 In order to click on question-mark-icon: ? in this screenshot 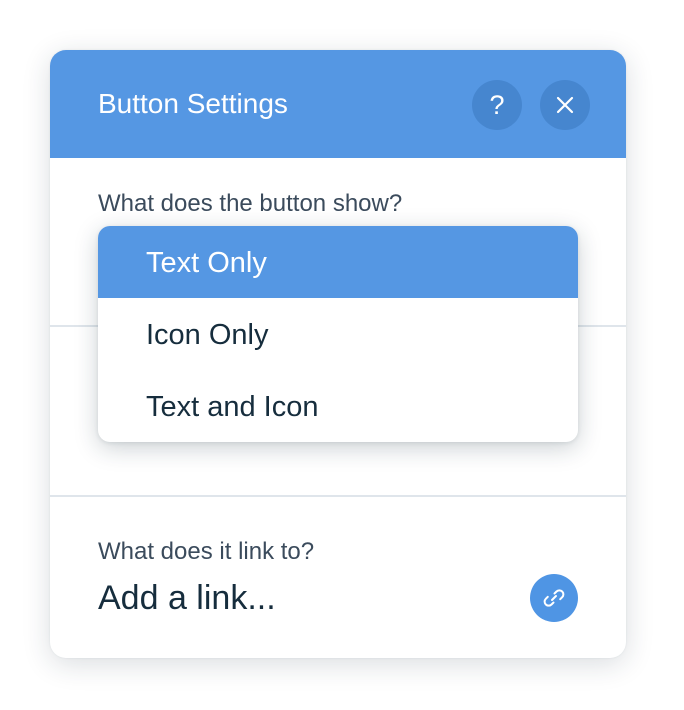, I will do `click(497, 104)`.